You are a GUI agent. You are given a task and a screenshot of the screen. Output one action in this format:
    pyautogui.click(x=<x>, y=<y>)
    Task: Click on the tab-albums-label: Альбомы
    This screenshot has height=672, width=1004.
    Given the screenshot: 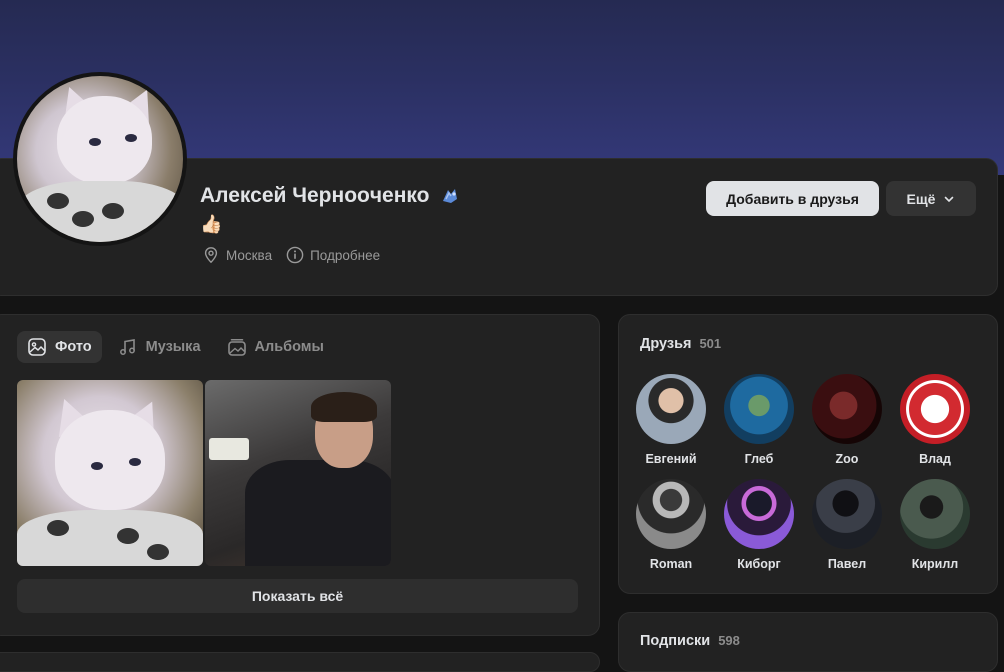 What is the action you would take?
    pyautogui.click(x=289, y=347)
    